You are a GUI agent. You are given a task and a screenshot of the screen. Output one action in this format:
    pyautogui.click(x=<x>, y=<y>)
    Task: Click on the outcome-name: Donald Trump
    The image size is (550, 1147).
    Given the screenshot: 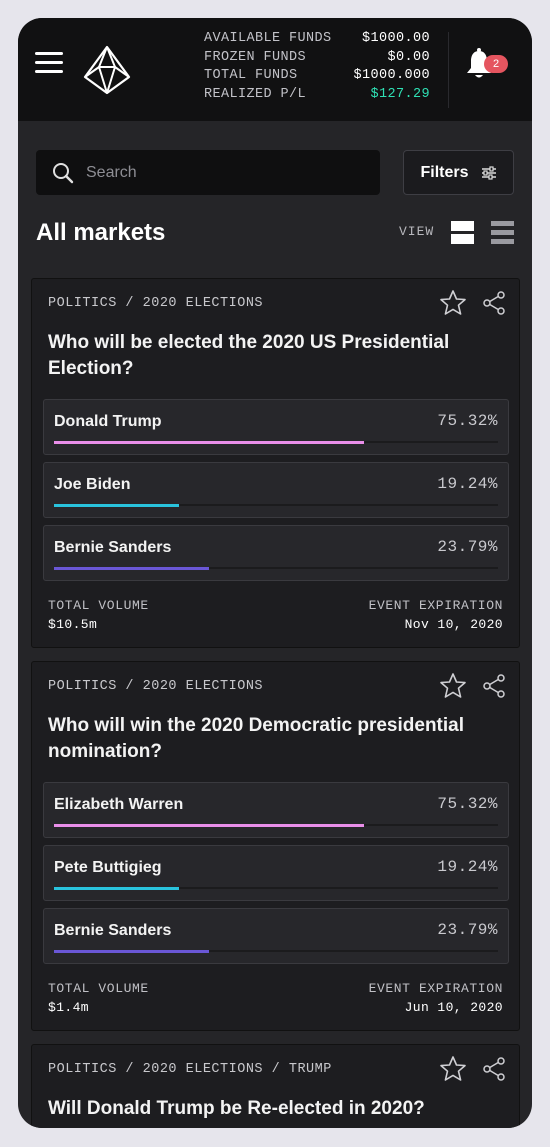 What is the action you would take?
    pyautogui.click(x=108, y=421)
    